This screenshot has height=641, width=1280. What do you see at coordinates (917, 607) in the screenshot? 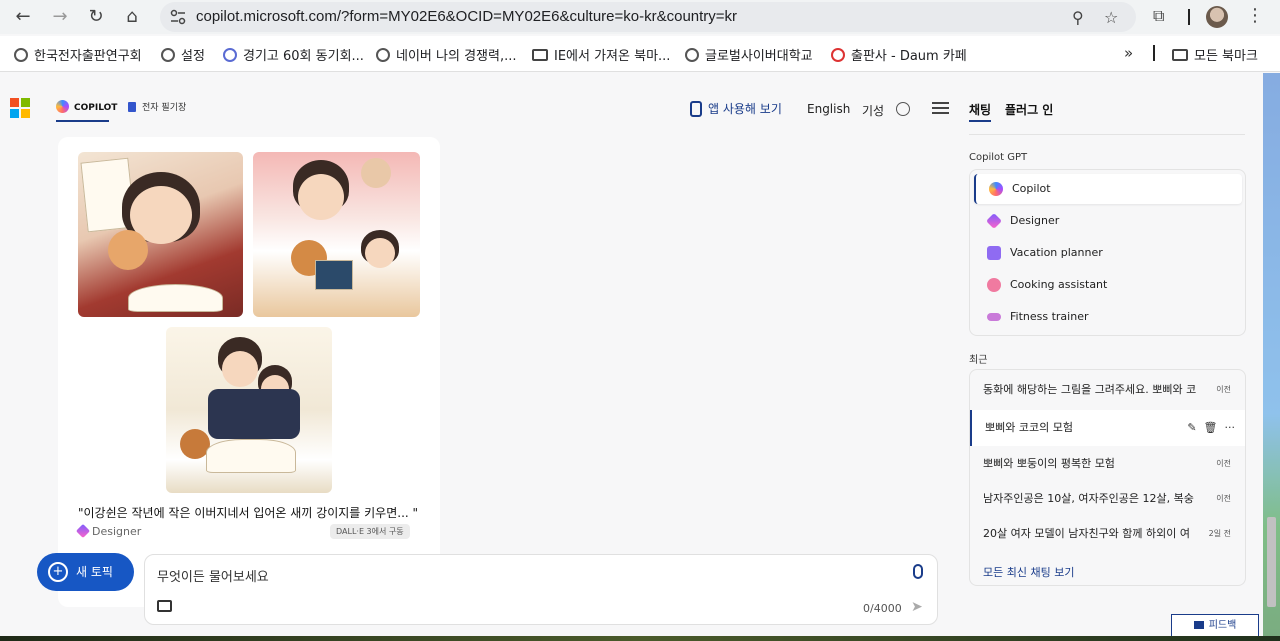
I see `send-icon: ➤` at bounding box center [917, 607].